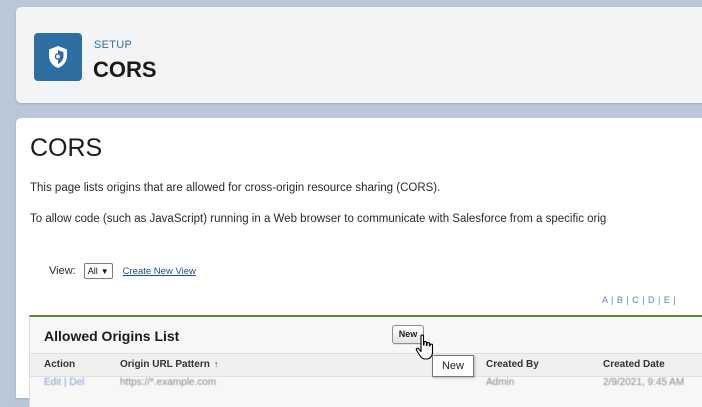 The width and height of the screenshot is (702, 407). I want to click on alphabet-filter: A | B | C | D | E |, so click(639, 300).